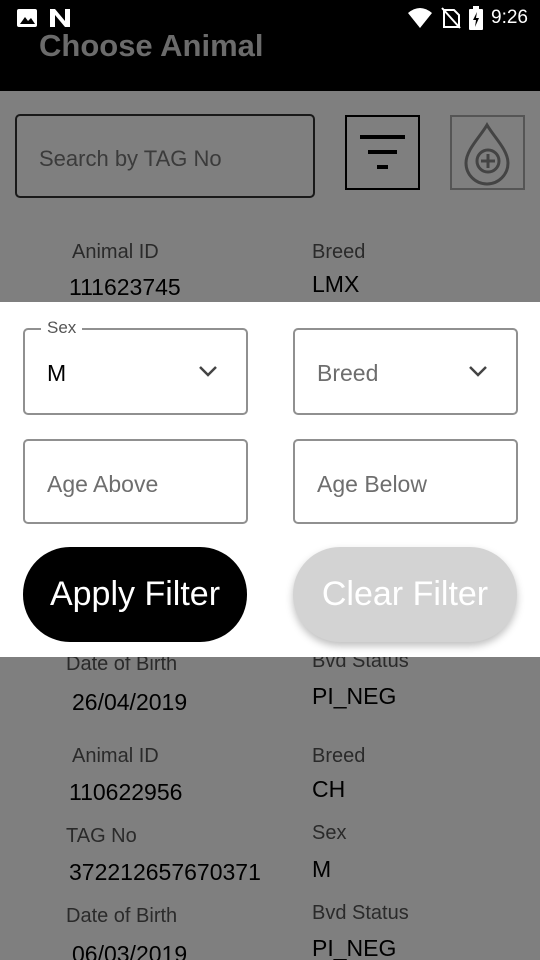 Image resolution: width=540 pixels, height=960 pixels. I want to click on breed-dropdown: Breed, so click(405, 371).